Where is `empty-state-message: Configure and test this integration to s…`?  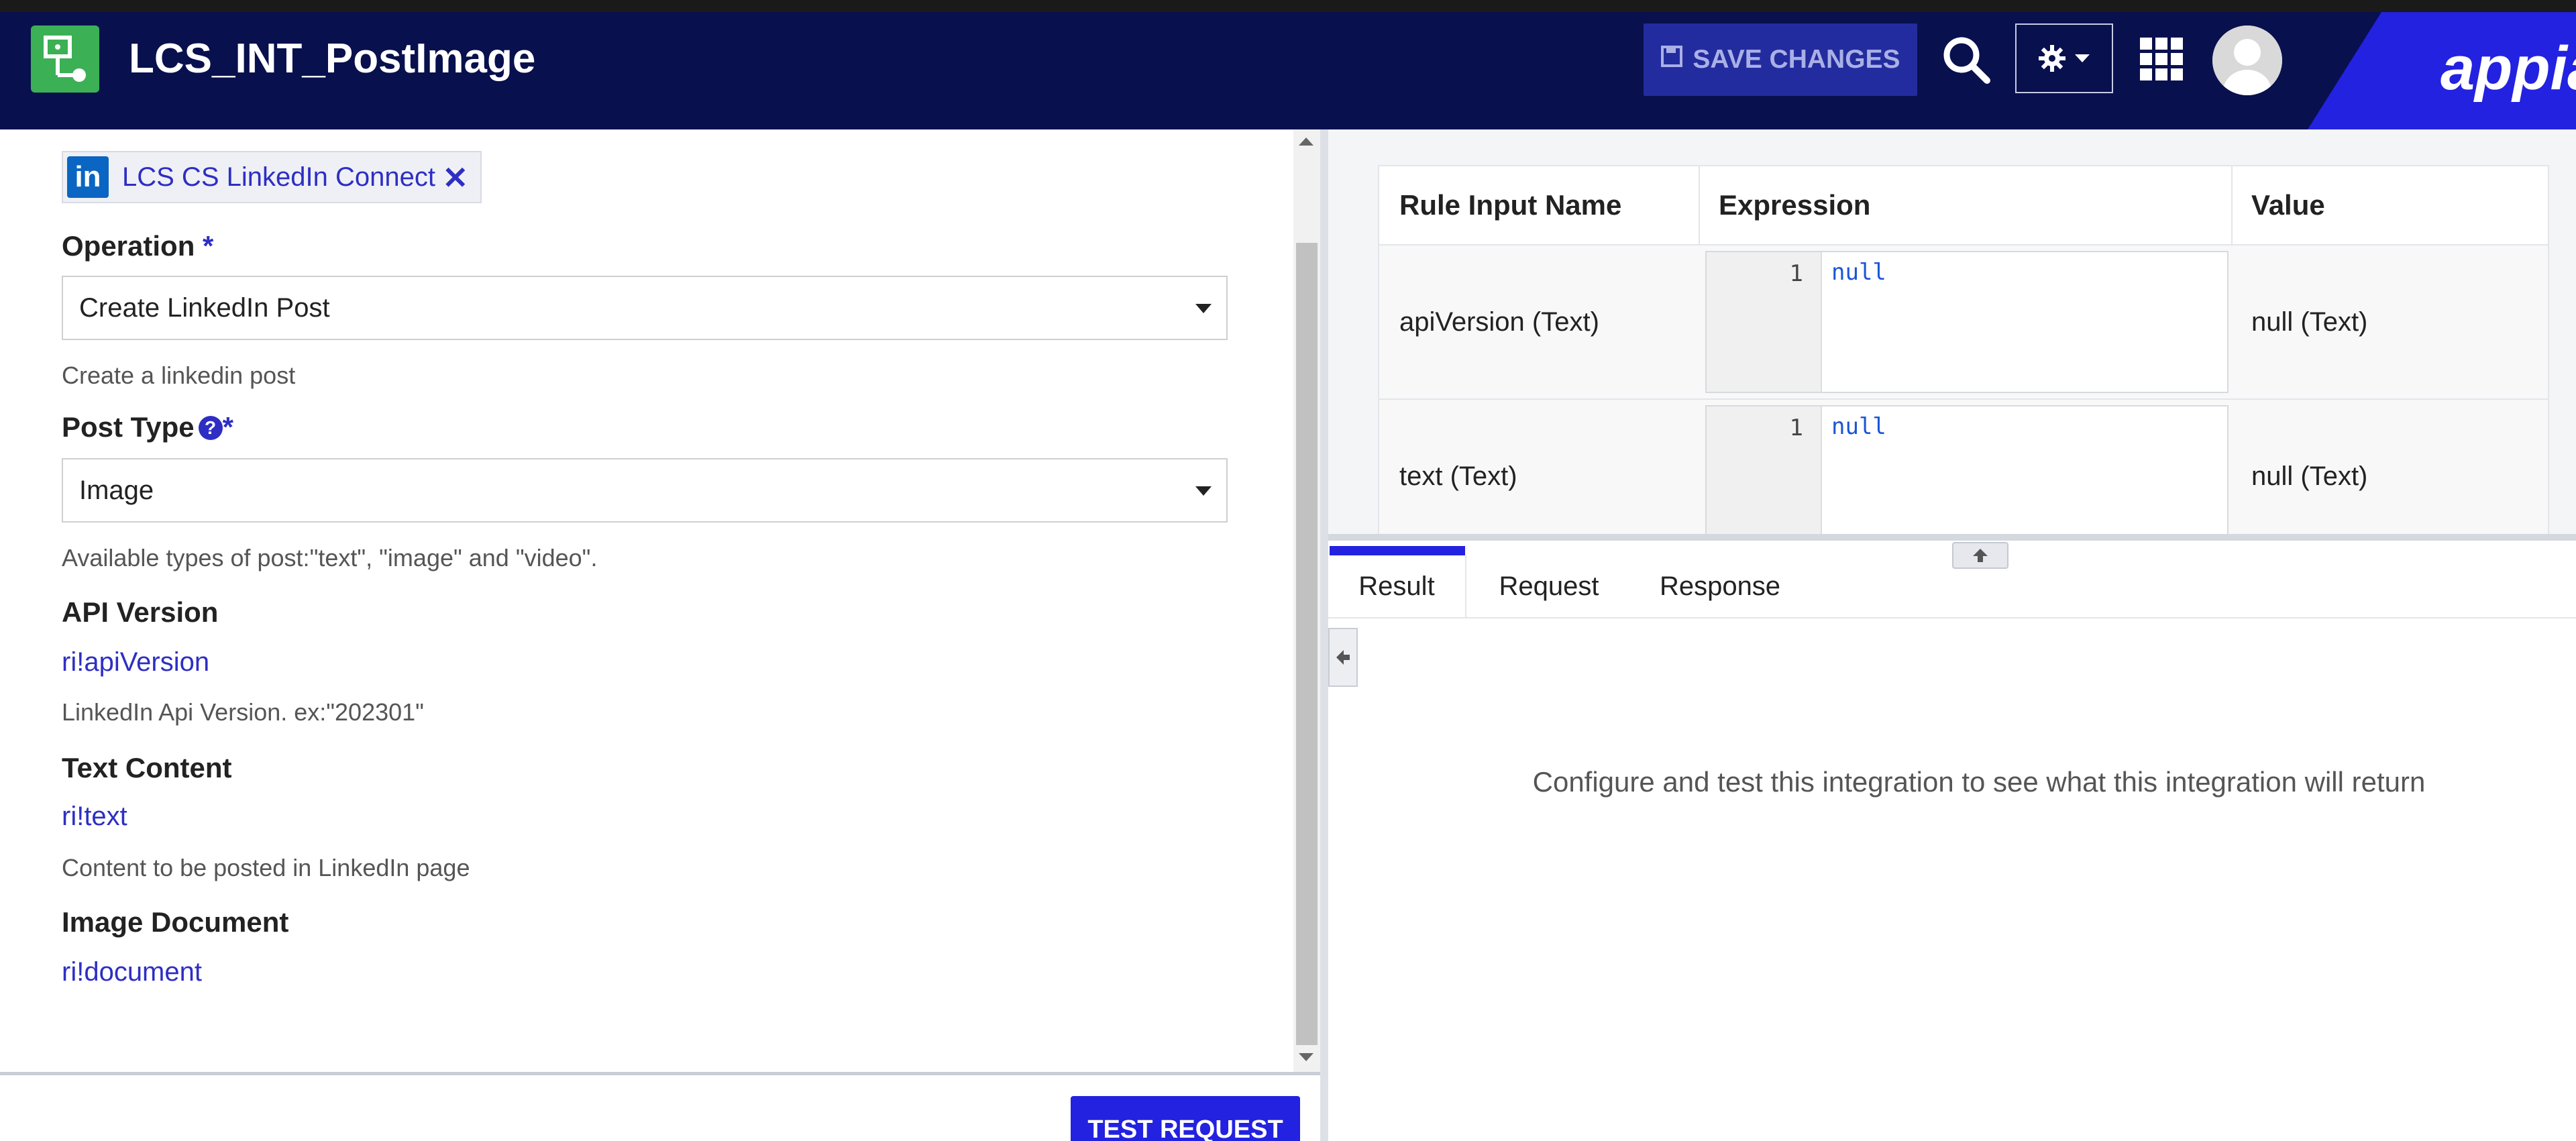
empty-state-message: Configure and test this integration to s… is located at coordinates (1979, 782).